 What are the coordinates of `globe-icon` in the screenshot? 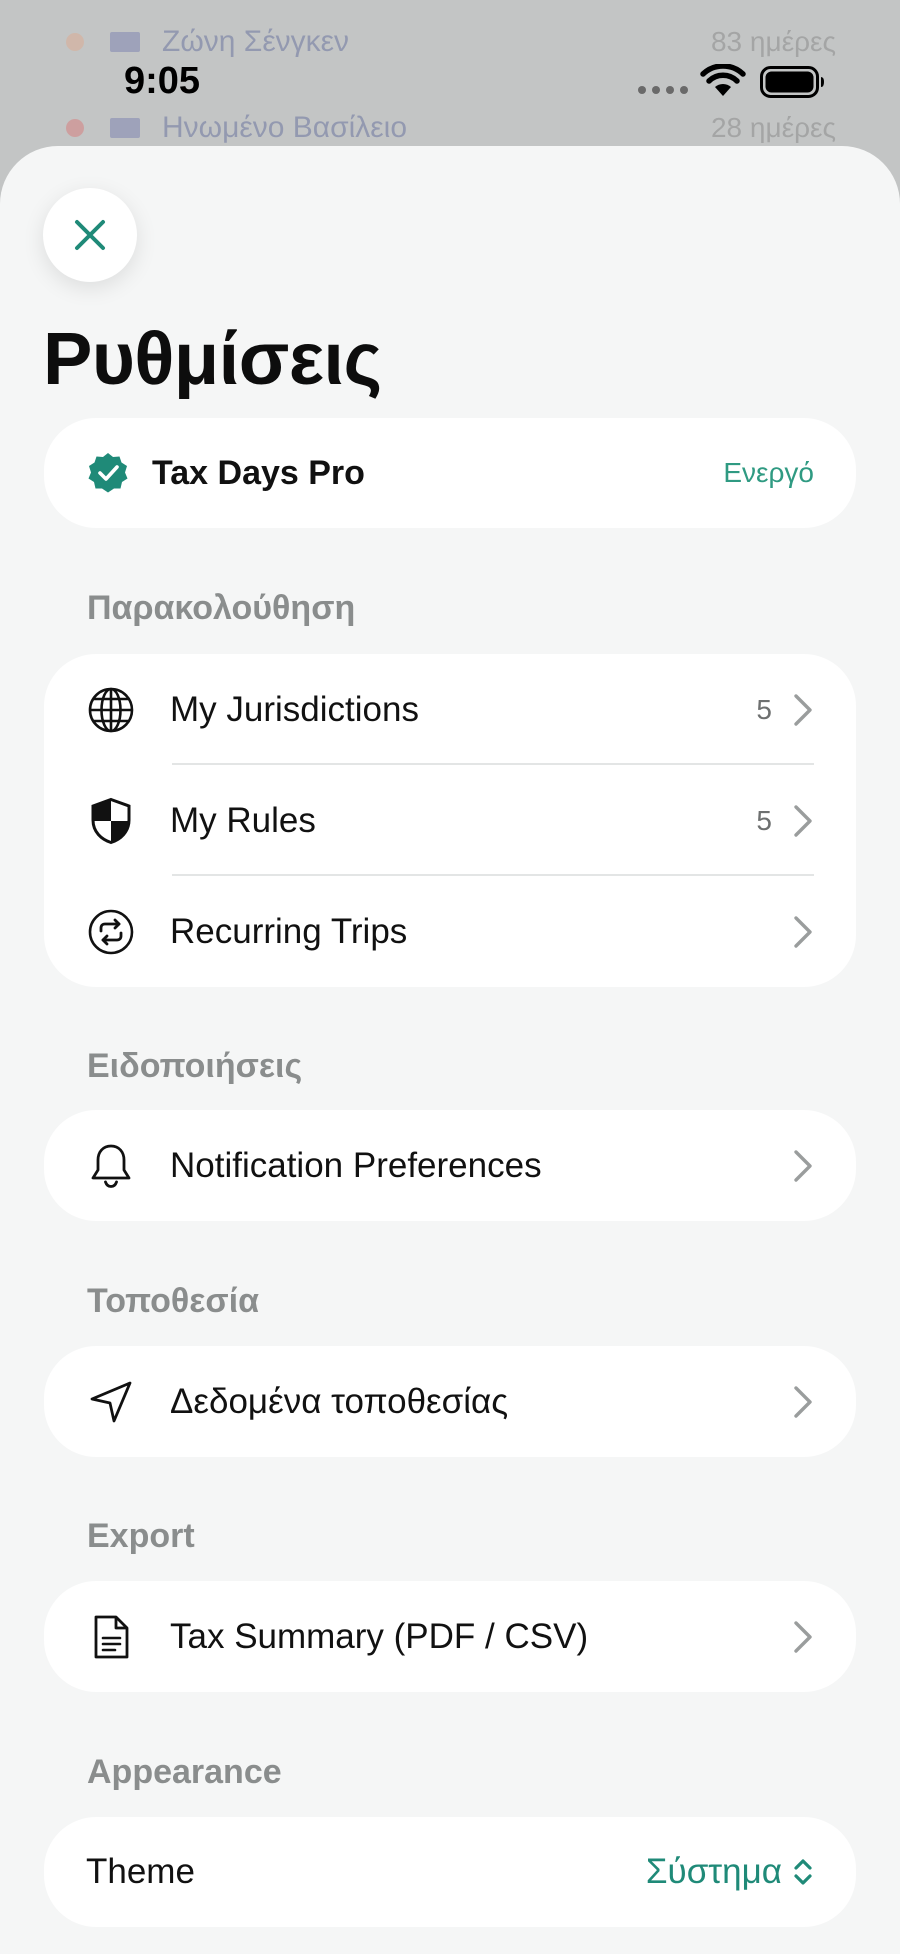 It's located at (111, 709).